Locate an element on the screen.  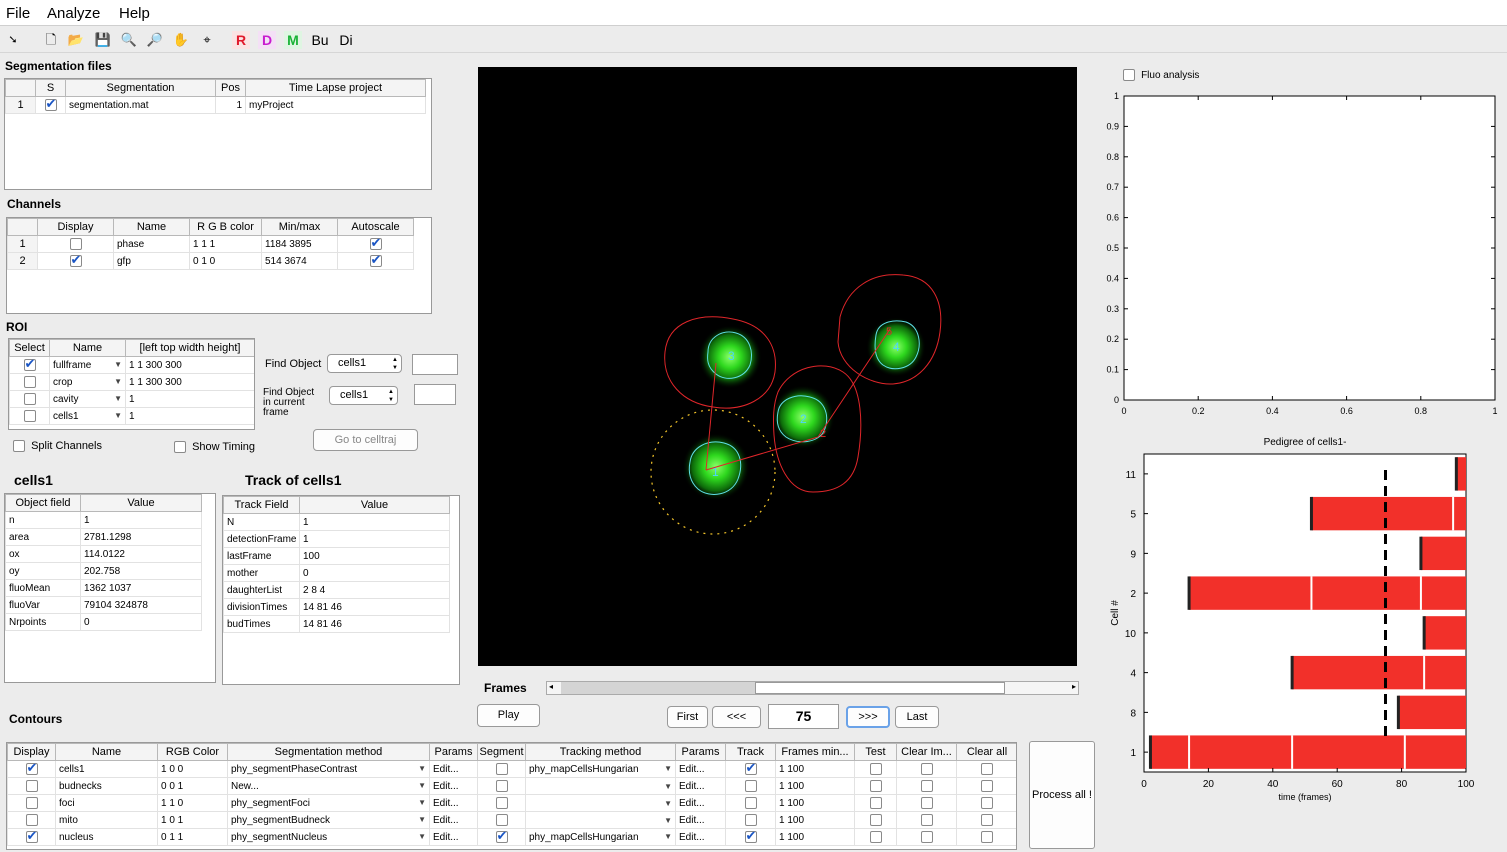
next-frames-button: >>> is located at coordinates (868, 717).